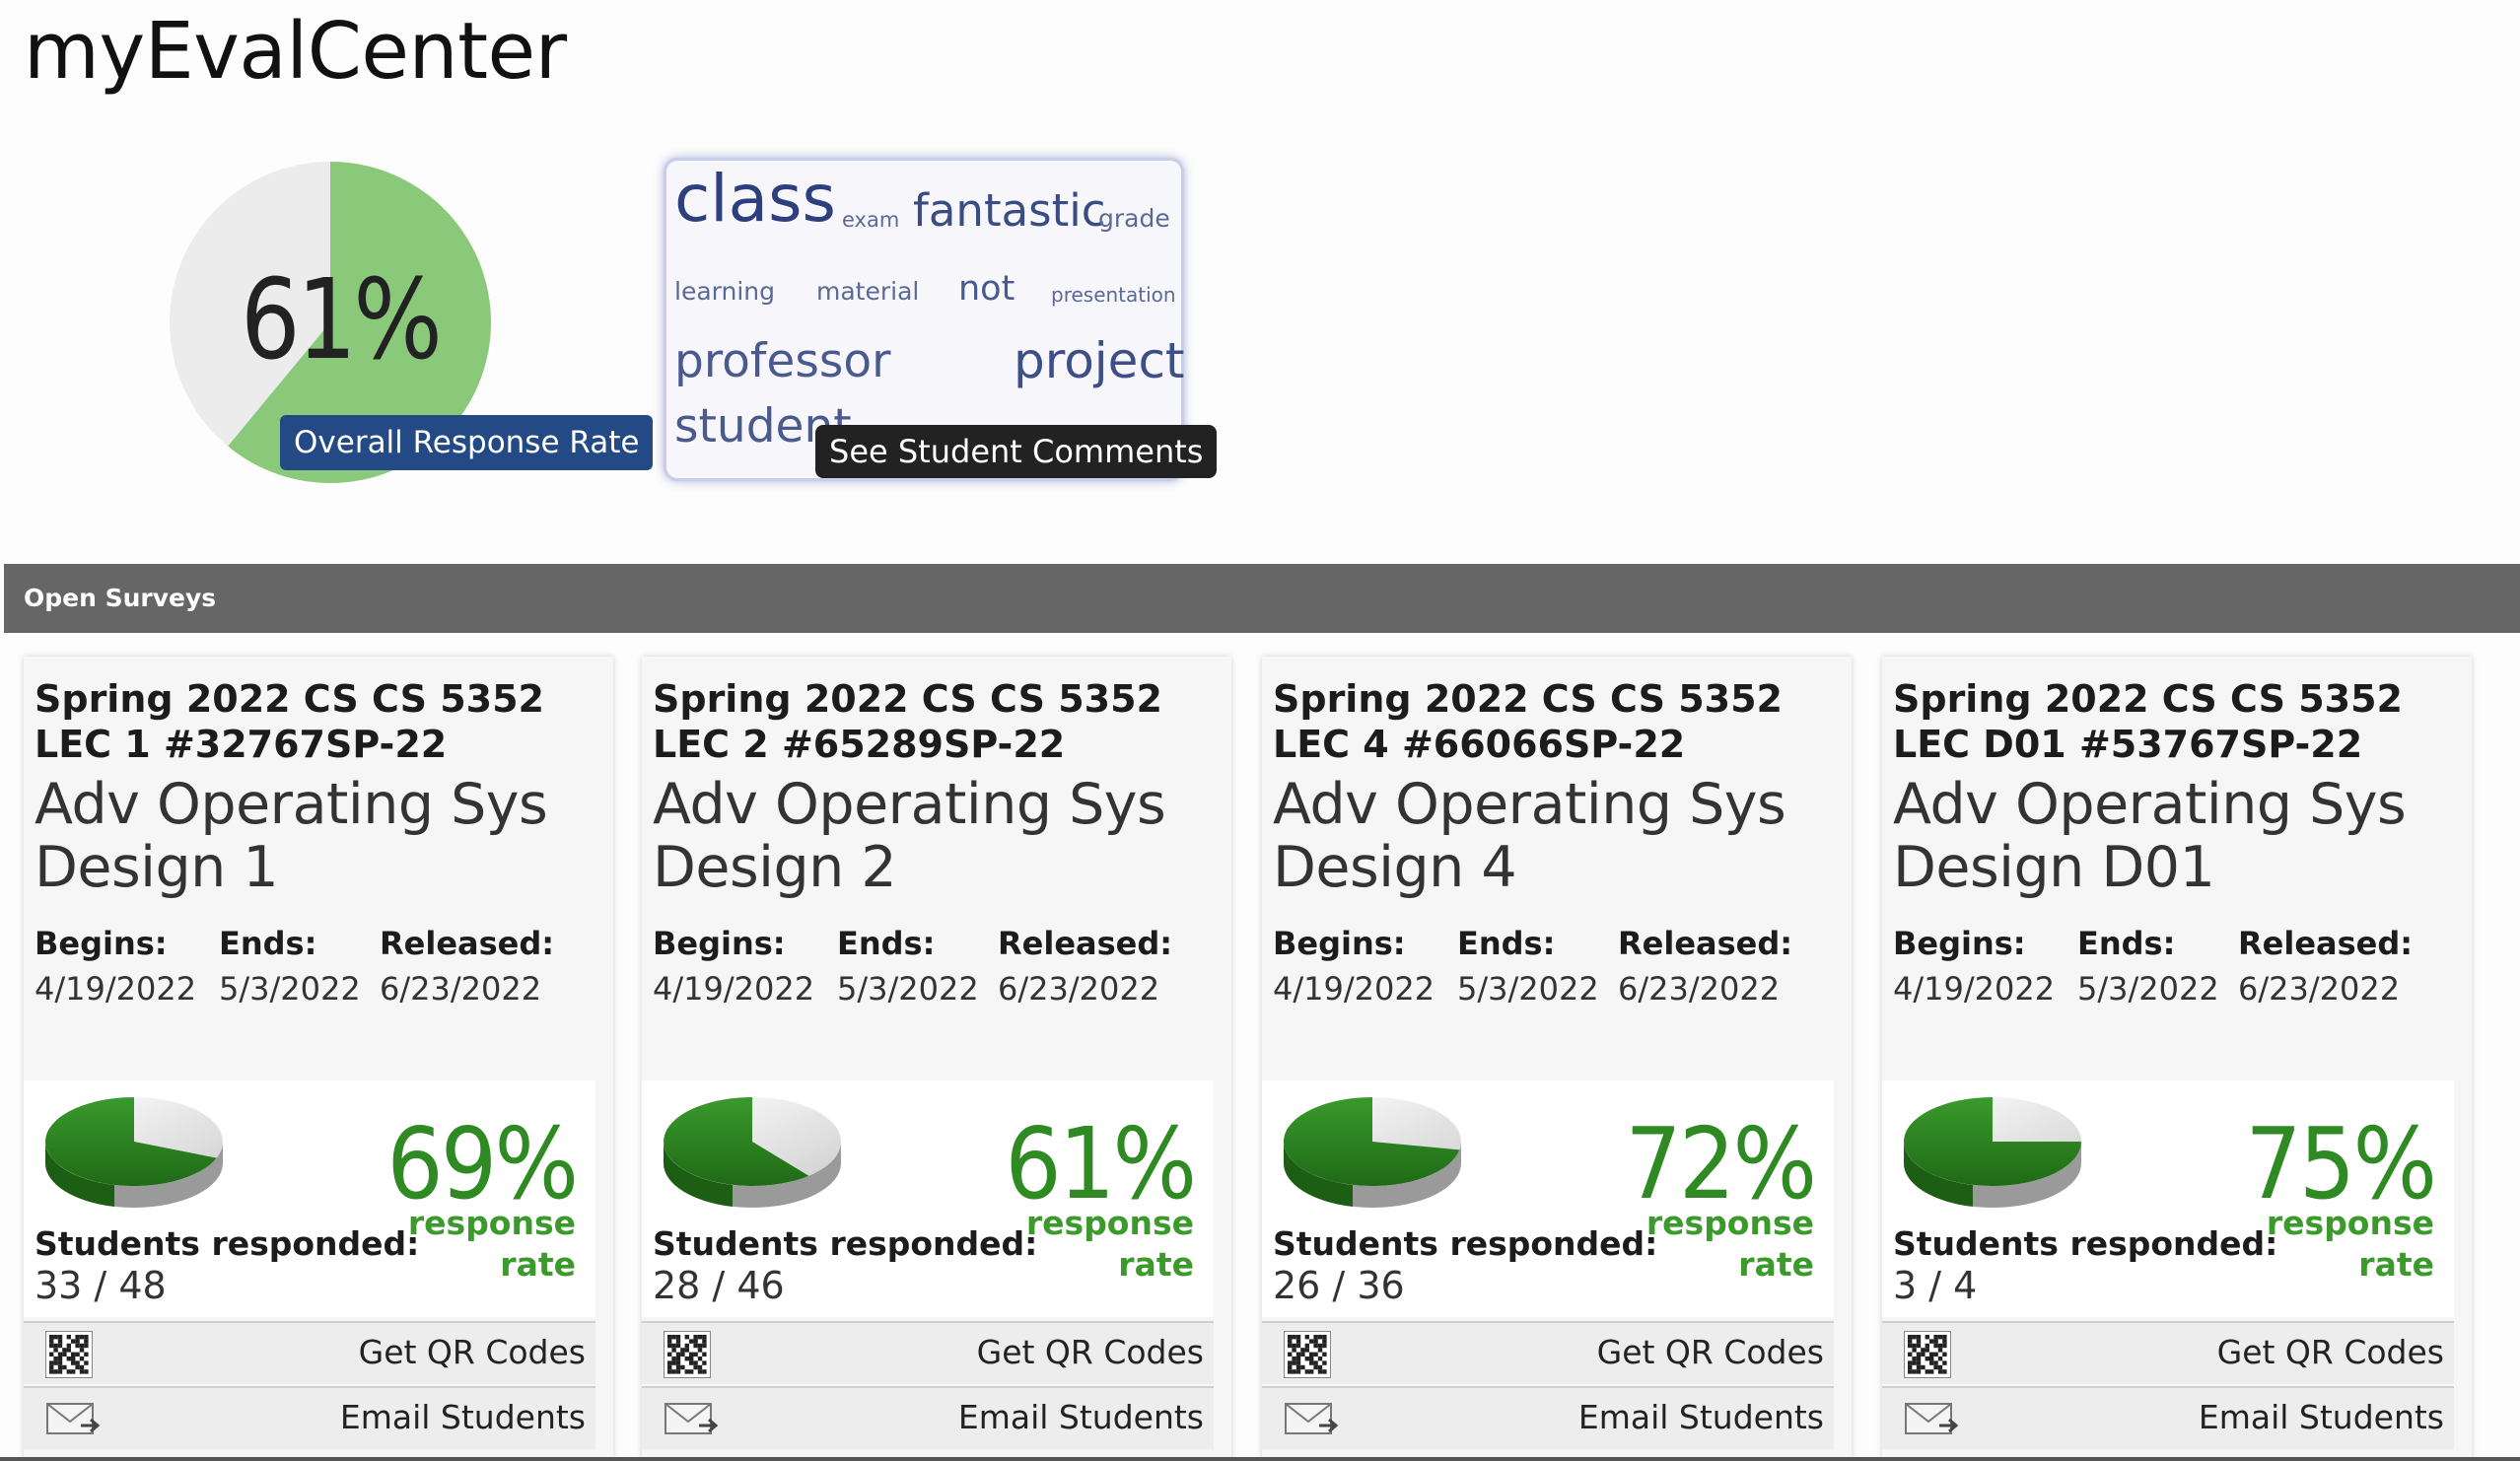  What do you see at coordinates (295, 52) in the screenshot?
I see `app-title: myEvalCenter` at bounding box center [295, 52].